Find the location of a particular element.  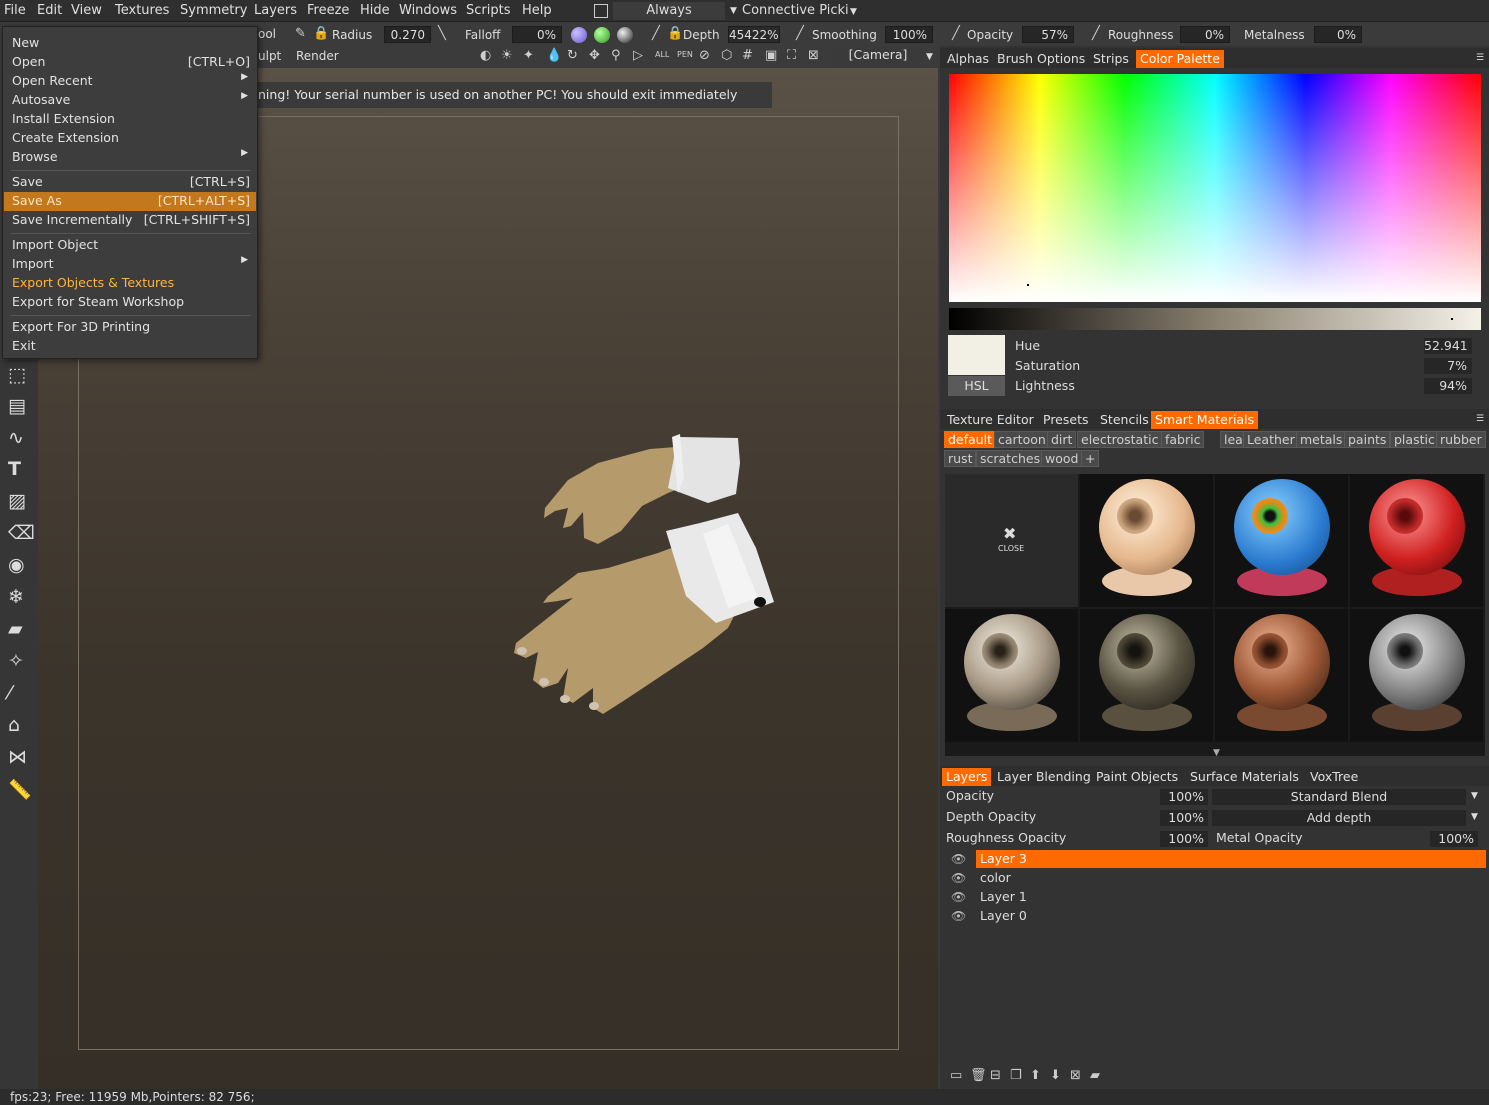

tab-presets: Presets is located at coordinates (1066, 420).